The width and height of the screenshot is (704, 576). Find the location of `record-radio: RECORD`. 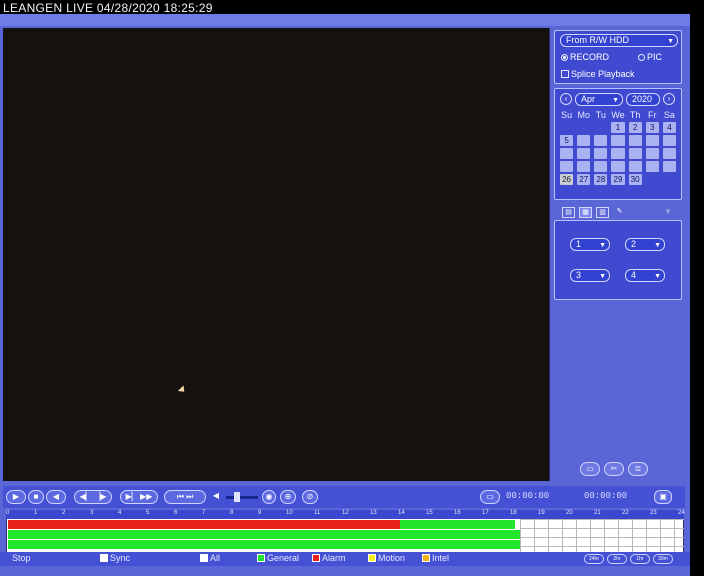

record-radio: RECORD is located at coordinates (585, 57).